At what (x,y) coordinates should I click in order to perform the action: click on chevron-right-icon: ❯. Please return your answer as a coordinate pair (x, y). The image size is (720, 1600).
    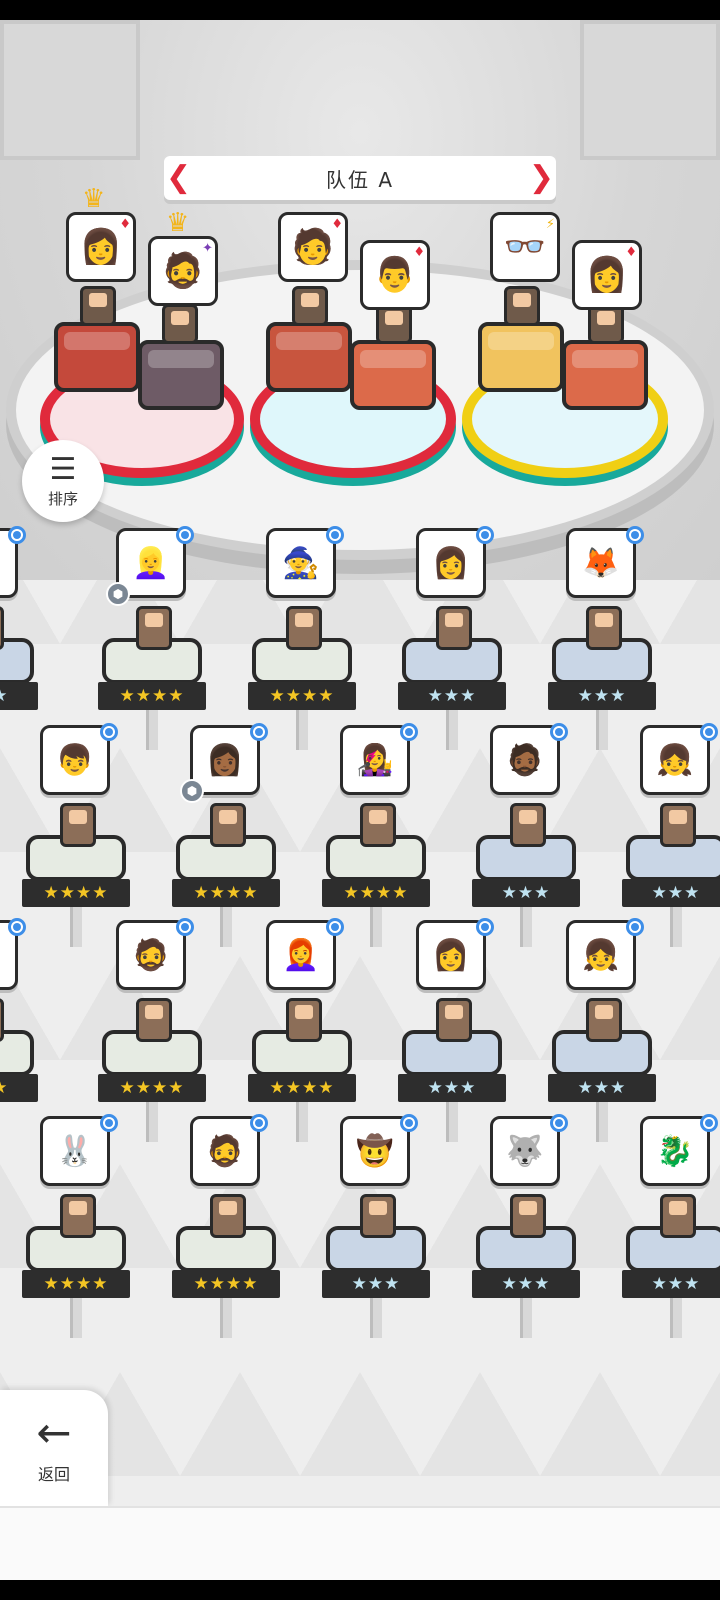
    Looking at the image, I should click on (541, 178).